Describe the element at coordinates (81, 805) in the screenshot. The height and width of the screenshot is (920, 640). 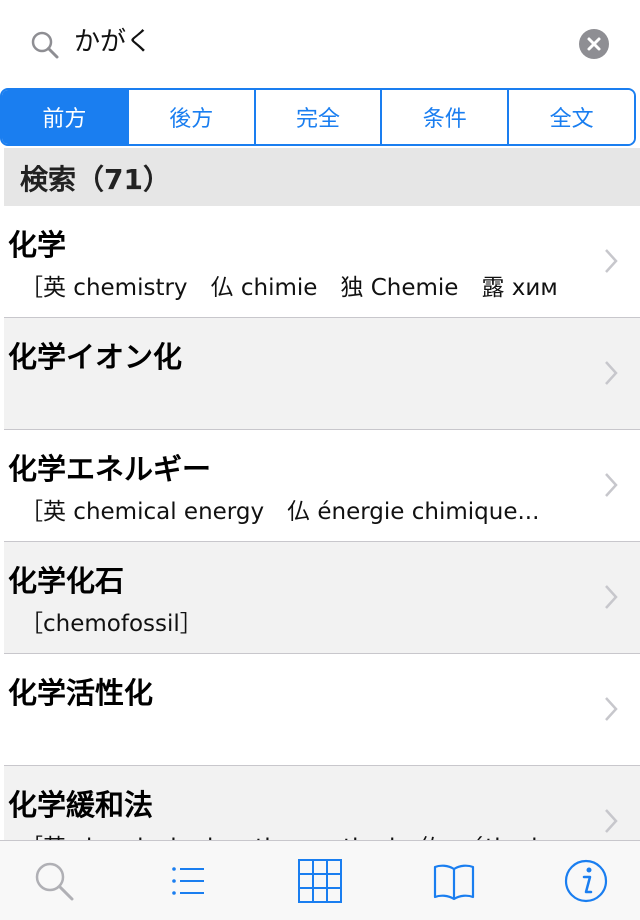
I see `item-title: 化学緩和法` at that location.